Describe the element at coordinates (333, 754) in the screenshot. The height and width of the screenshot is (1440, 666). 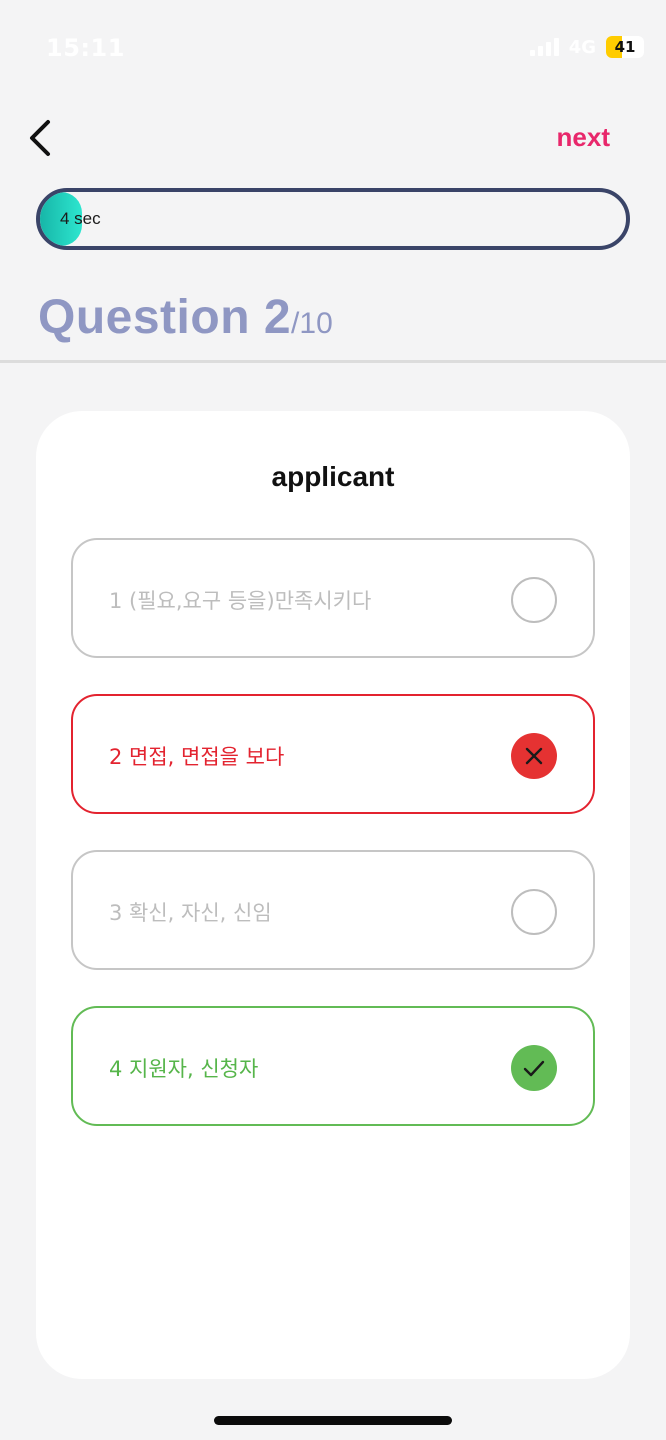
I see `answer-option-2: 2 면접, 면접을 보다` at that location.